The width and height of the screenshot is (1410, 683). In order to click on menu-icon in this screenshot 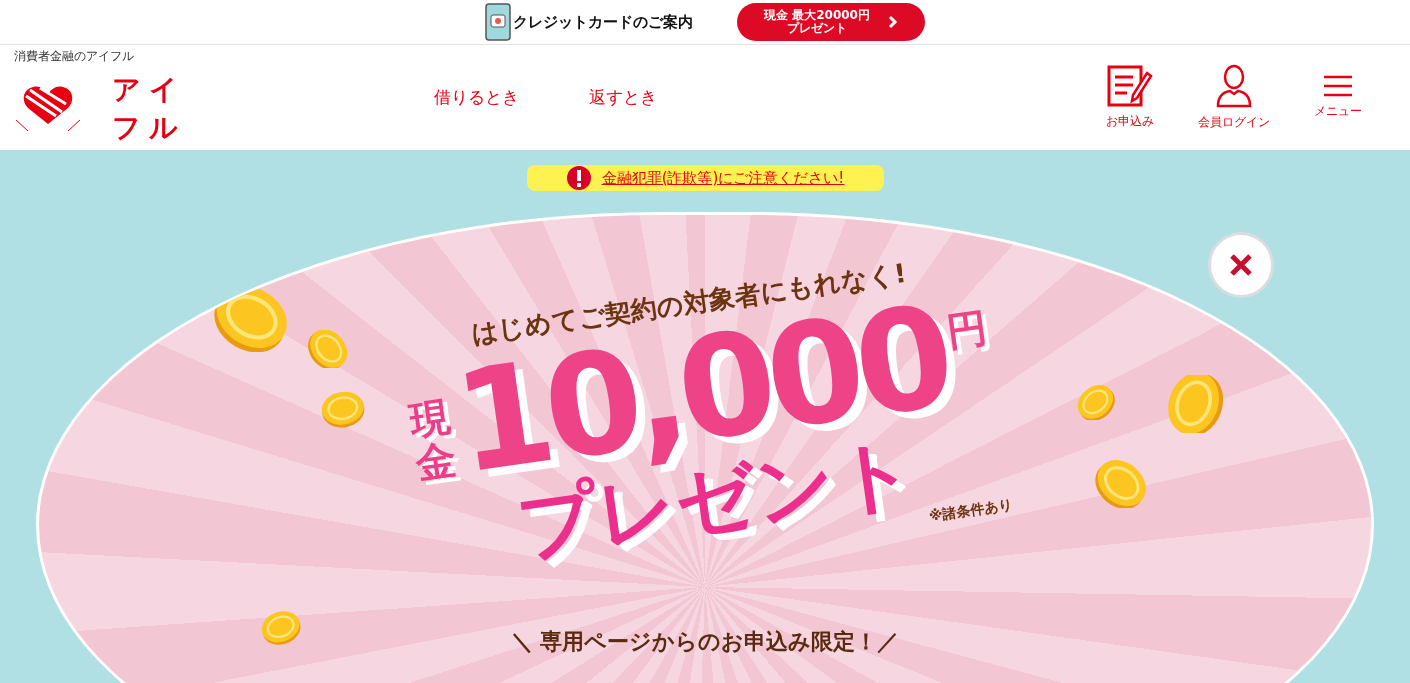, I will do `click(1338, 86)`.